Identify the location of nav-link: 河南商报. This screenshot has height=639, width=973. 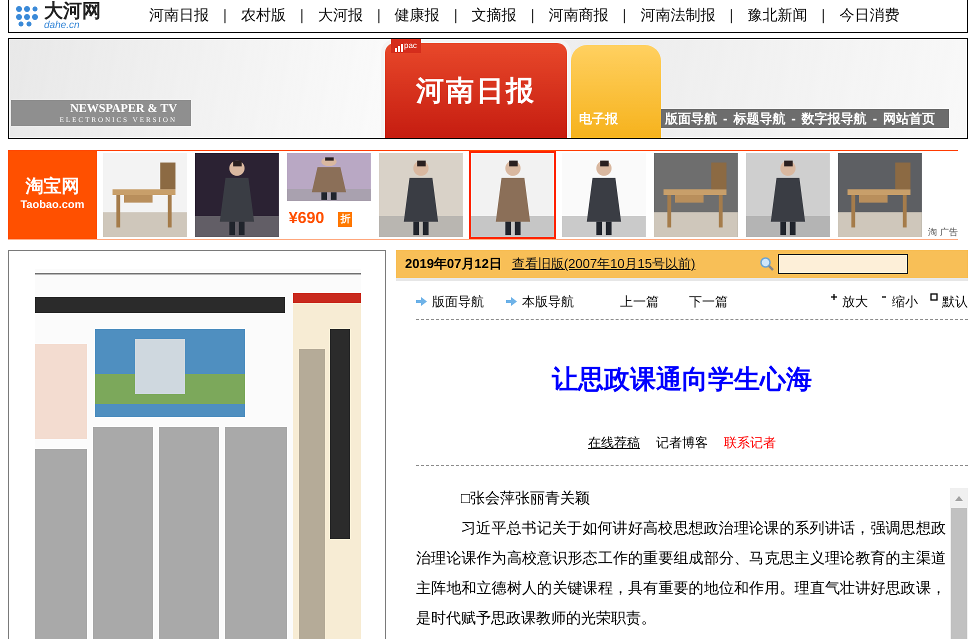
(578, 16).